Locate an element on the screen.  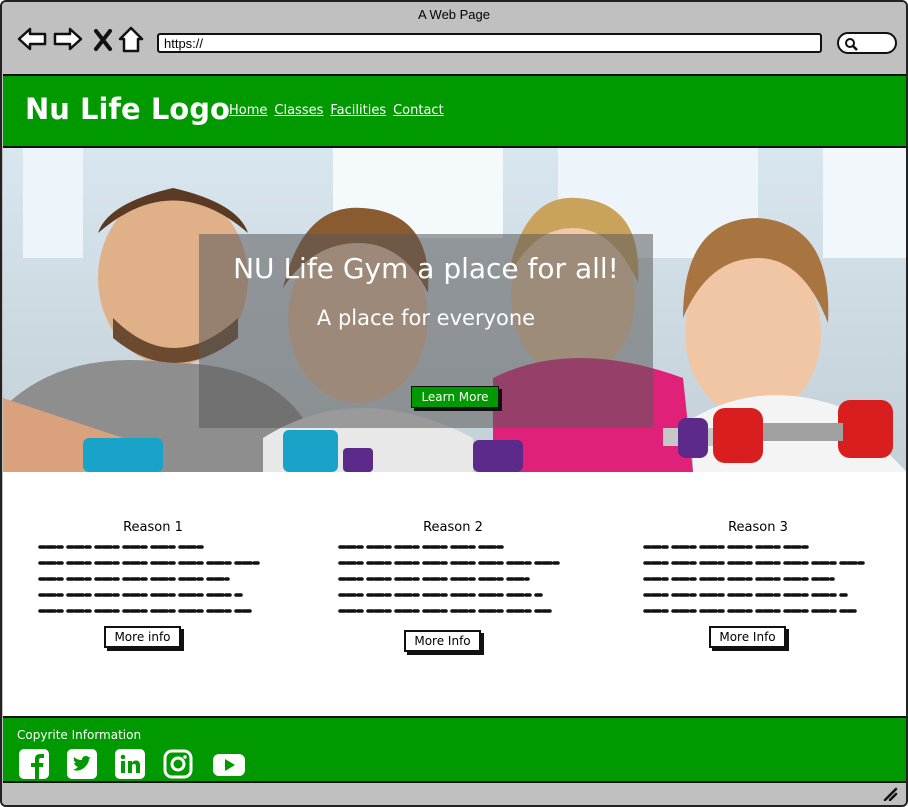
nav-contact: Contact is located at coordinates (418, 110).